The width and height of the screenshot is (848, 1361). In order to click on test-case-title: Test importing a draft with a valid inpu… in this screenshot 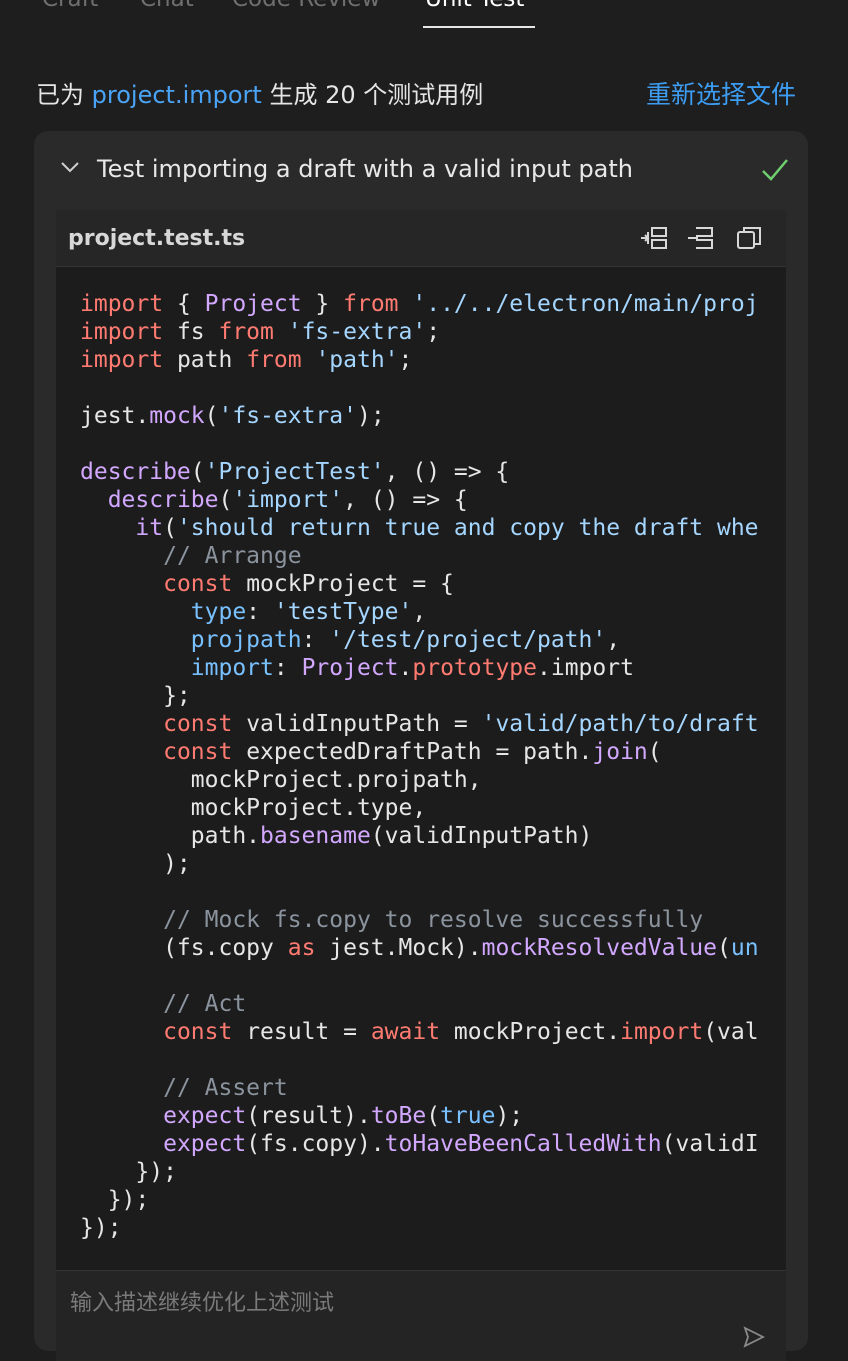, I will do `click(365, 169)`.